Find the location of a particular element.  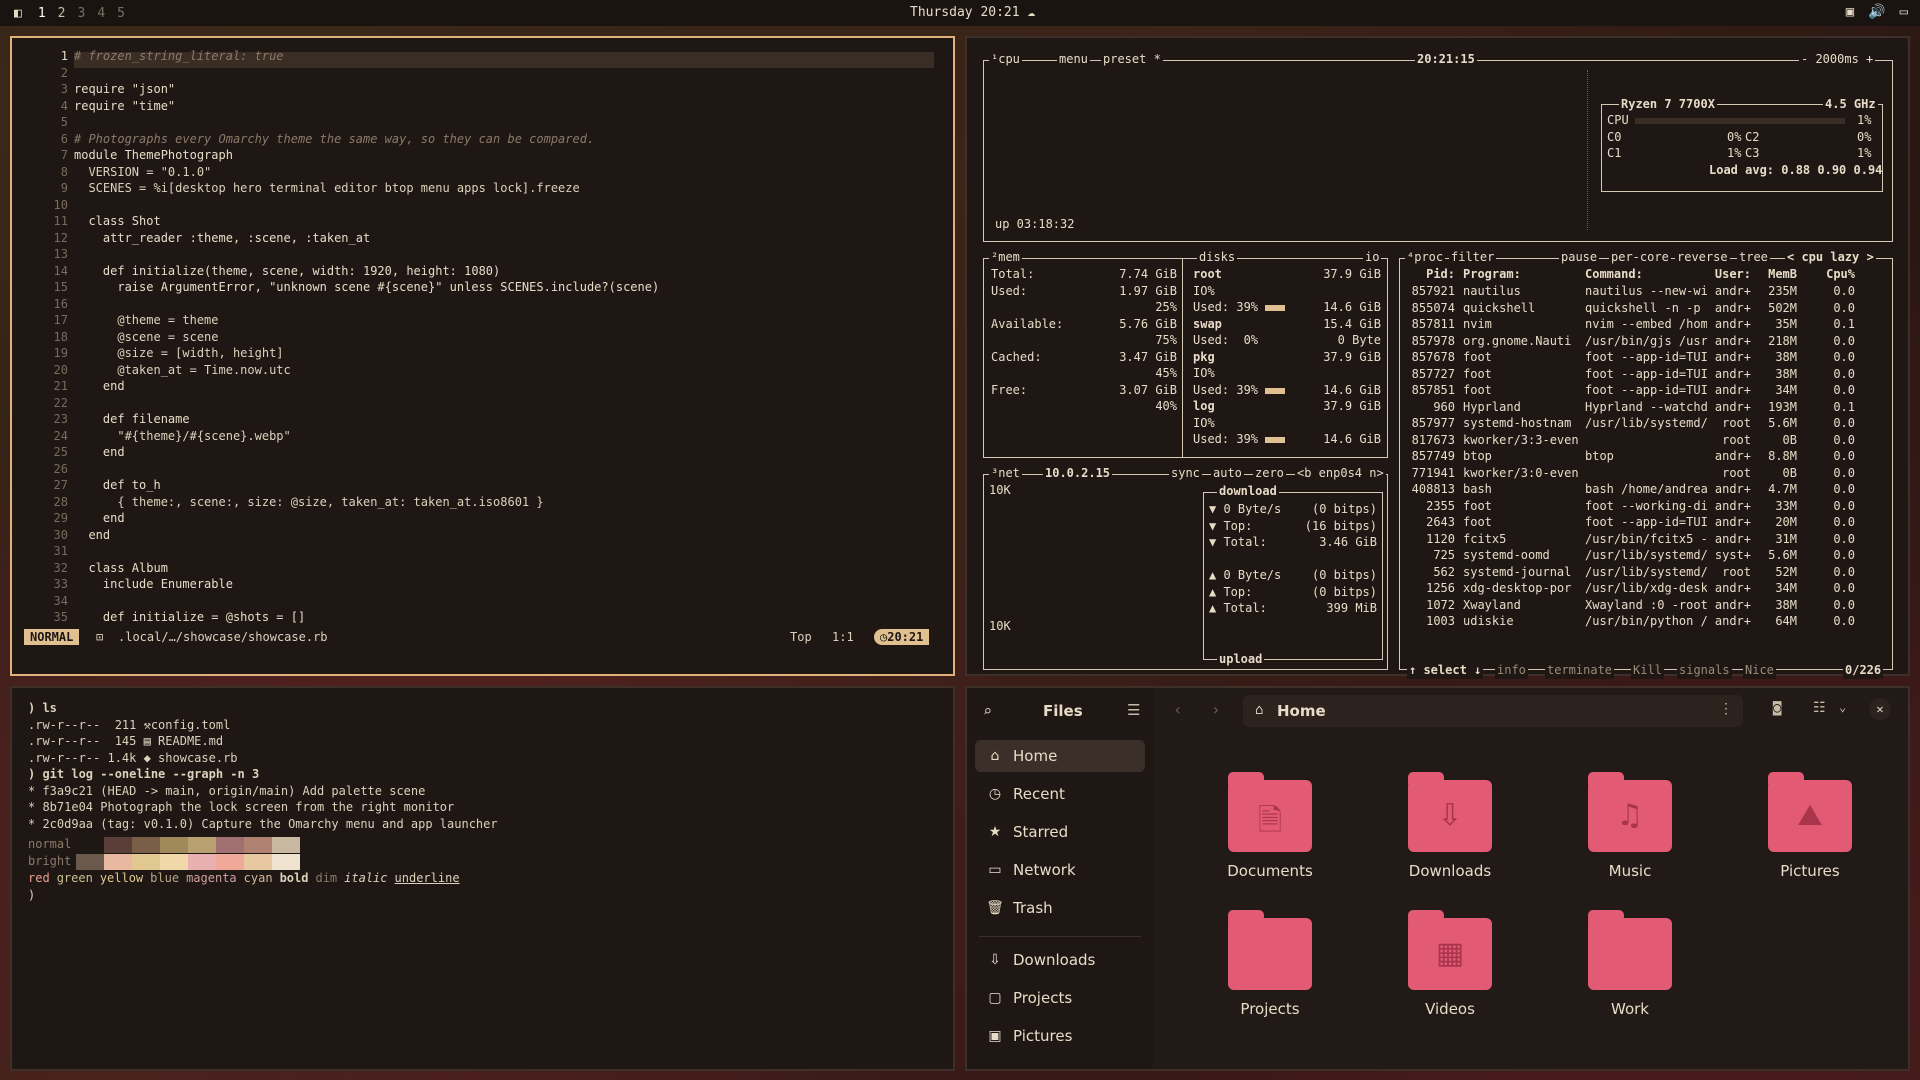

proc-cell: kworker/3:3-even is located at coordinates (1522, 440).